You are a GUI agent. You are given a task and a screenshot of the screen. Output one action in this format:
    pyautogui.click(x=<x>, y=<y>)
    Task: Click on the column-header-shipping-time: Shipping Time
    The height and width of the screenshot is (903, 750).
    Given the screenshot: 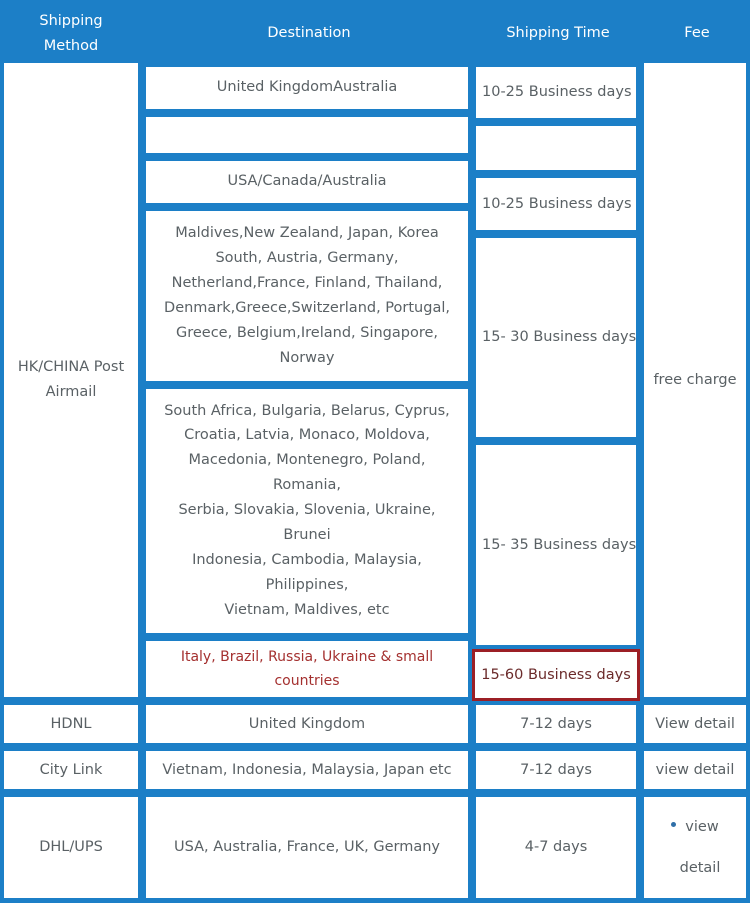 What is the action you would take?
    pyautogui.click(x=556, y=31)
    